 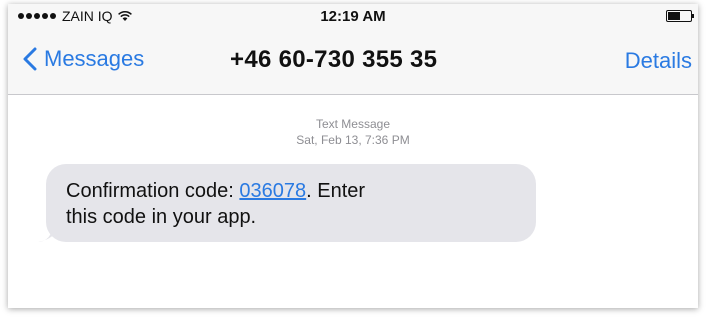 I want to click on message-header: Text Message Sat, Feb 13, 7:36 PM, so click(x=353, y=132).